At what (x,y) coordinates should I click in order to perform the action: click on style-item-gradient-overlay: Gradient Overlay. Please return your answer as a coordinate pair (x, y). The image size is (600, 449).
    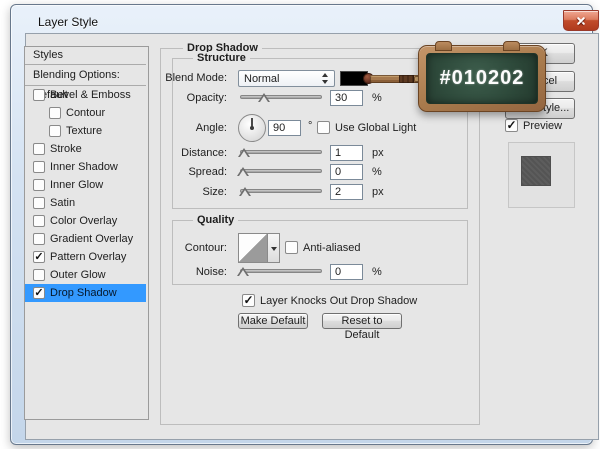
    Looking at the image, I should click on (85, 239).